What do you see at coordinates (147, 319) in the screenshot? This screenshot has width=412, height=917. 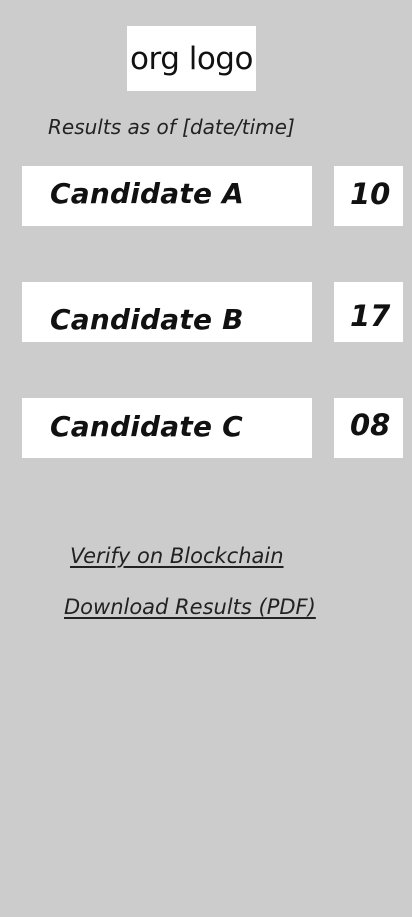 I see `candidate-b-name: Candidate B` at bounding box center [147, 319].